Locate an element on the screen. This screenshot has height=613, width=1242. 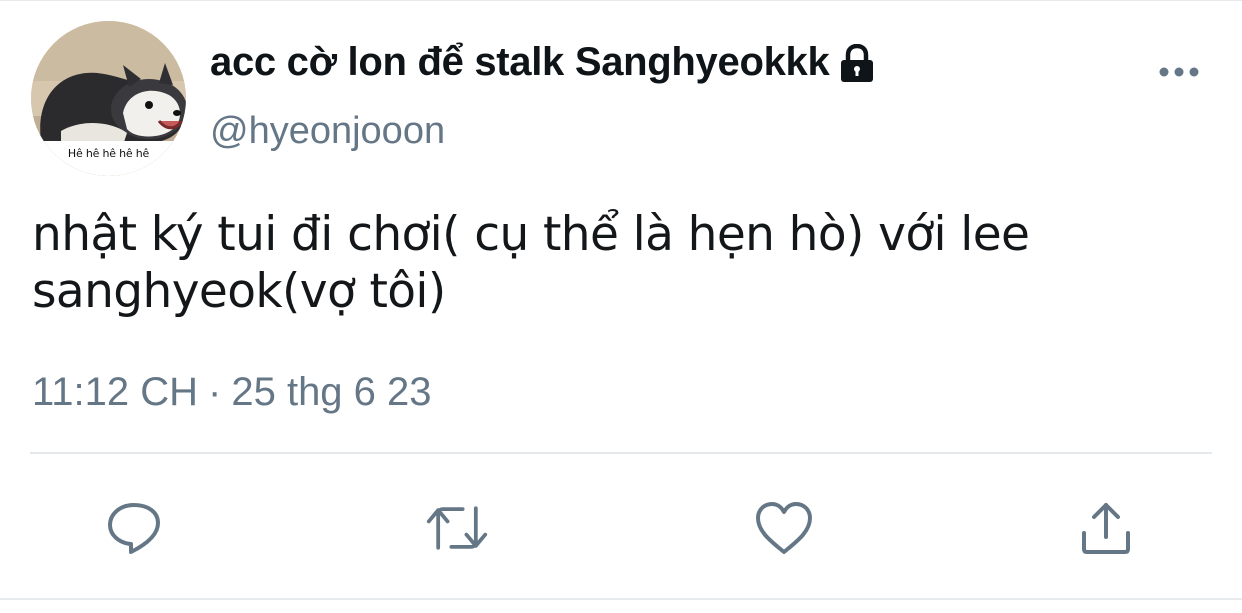
actions-divider is located at coordinates (621, 453).